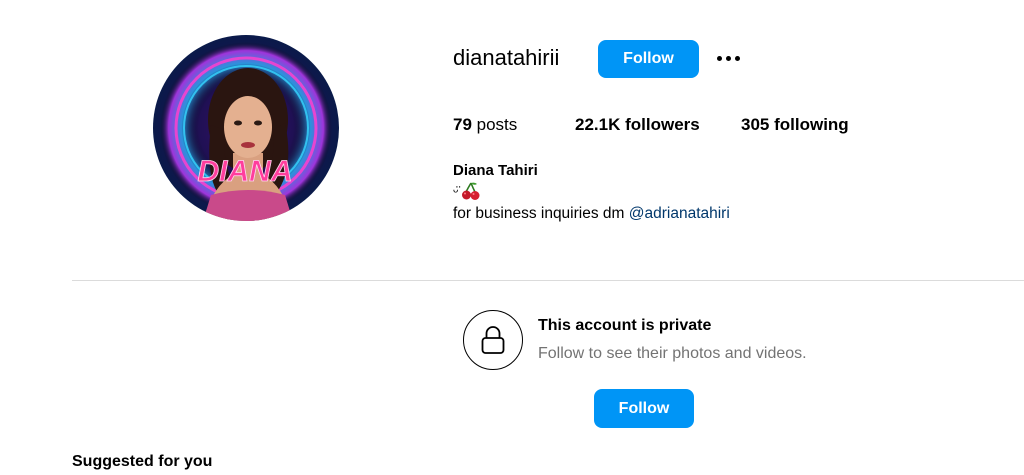 Image resolution: width=1024 pixels, height=475 pixels. I want to click on private-account-title: This account is private, so click(625, 325).